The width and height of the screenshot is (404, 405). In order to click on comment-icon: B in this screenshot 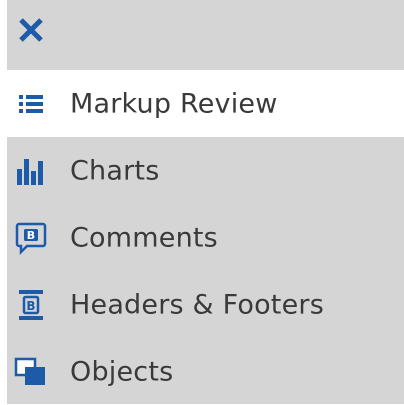, I will do `click(31, 238)`.